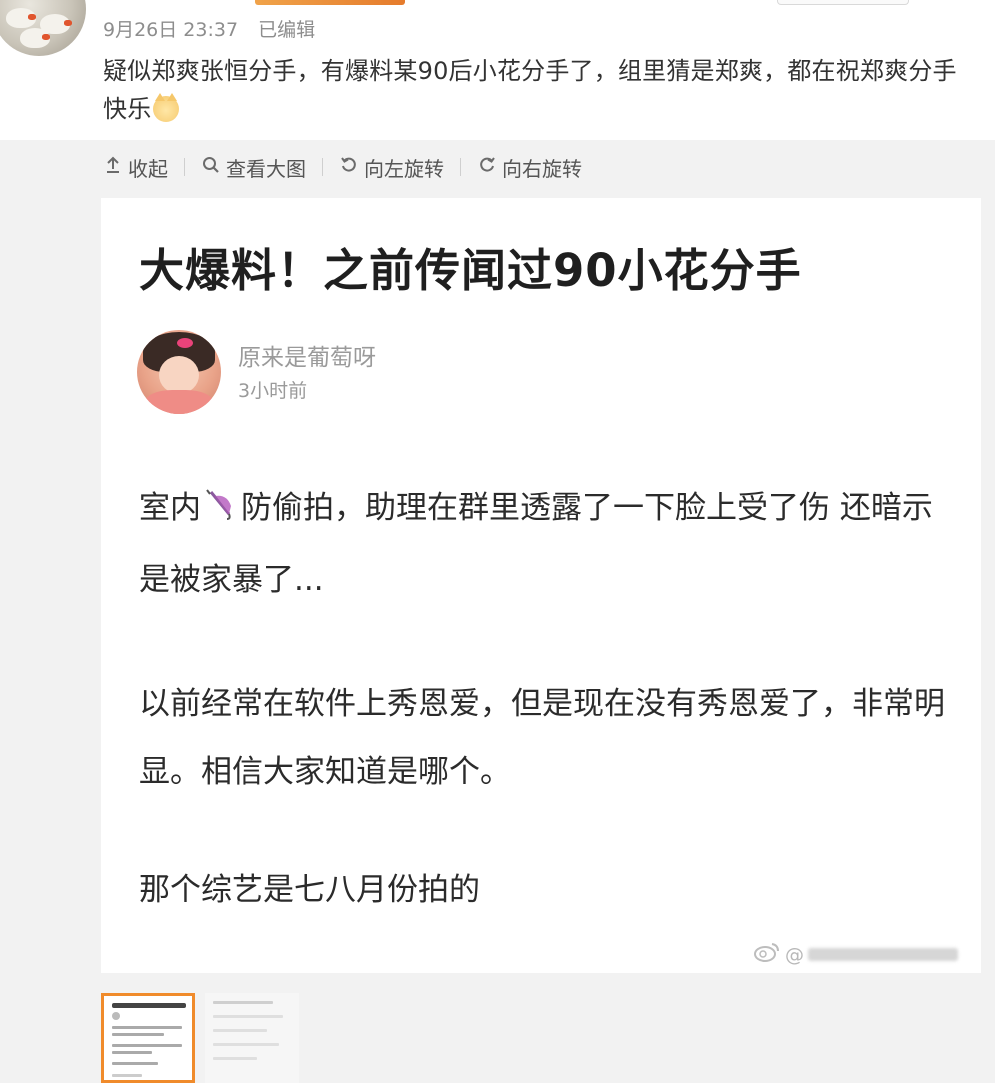  Describe the element at coordinates (843, 2) in the screenshot. I see `follow-button` at that location.